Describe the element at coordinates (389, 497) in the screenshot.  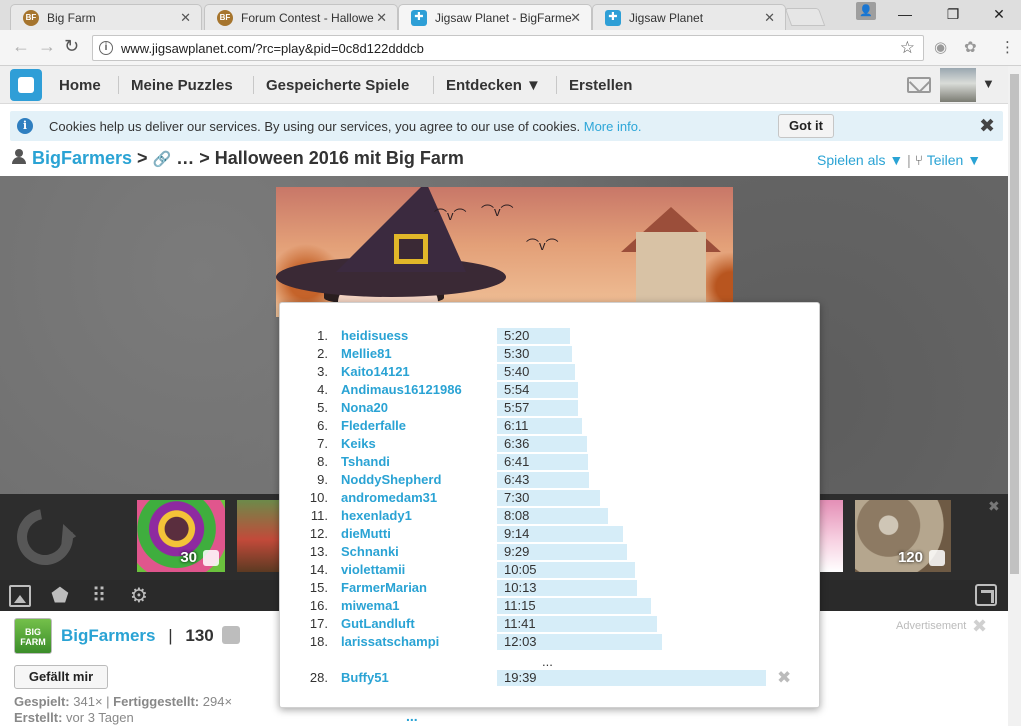
I see `player-name-link: andromedam31` at that location.